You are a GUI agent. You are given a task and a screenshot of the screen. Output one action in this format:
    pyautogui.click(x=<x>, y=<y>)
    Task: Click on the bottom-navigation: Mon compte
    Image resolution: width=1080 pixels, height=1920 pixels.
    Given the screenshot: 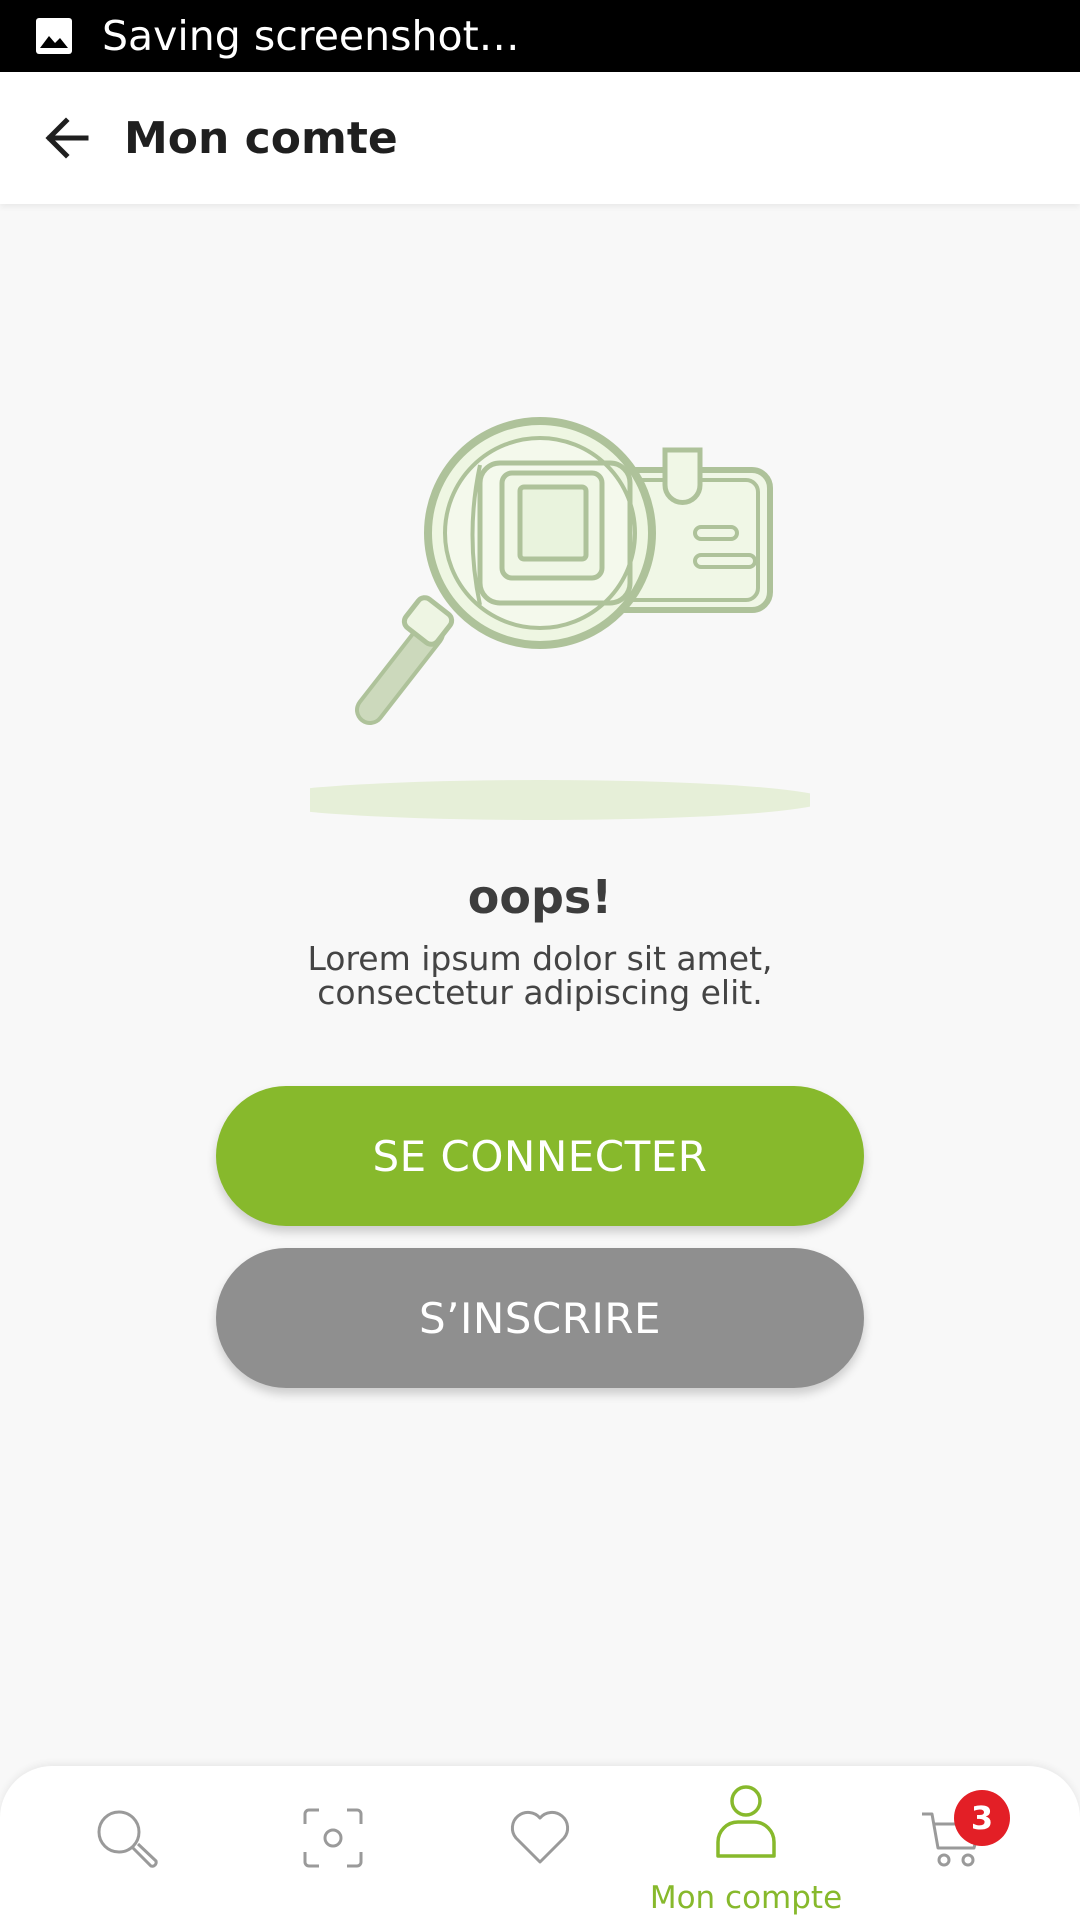 What is the action you would take?
    pyautogui.click(x=540, y=1843)
    